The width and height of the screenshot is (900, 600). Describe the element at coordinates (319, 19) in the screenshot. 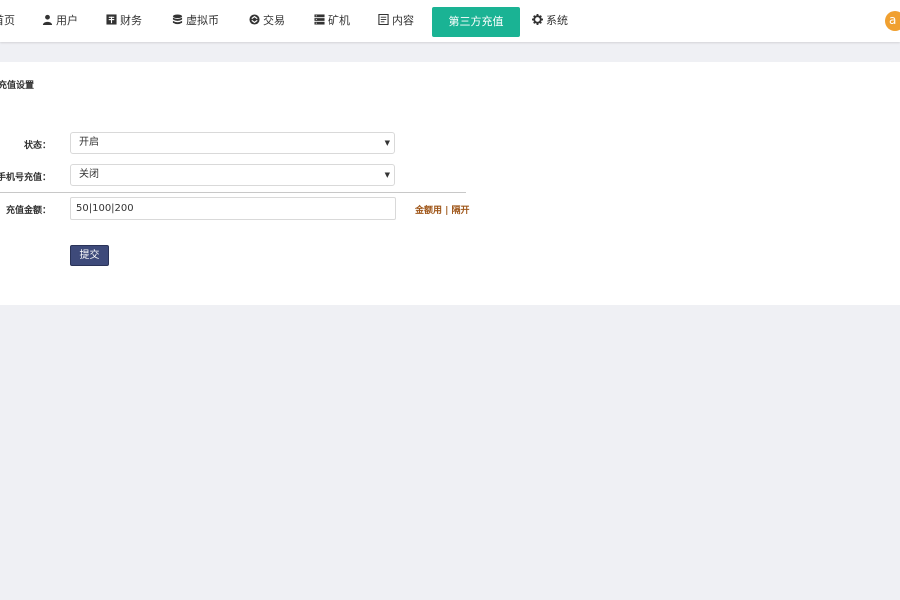

I see `server-icon` at that location.